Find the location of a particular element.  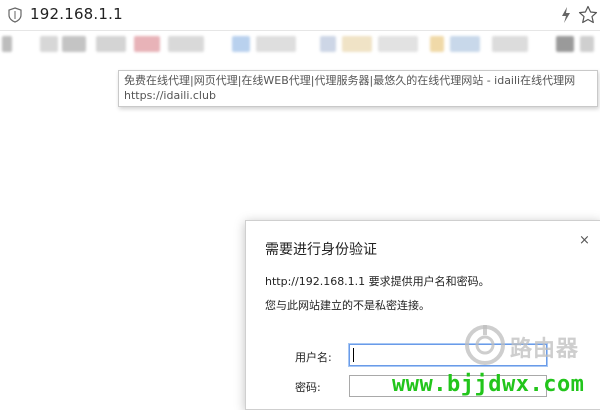

watermark-site: www.bjjdwx.com is located at coordinates (488, 384).